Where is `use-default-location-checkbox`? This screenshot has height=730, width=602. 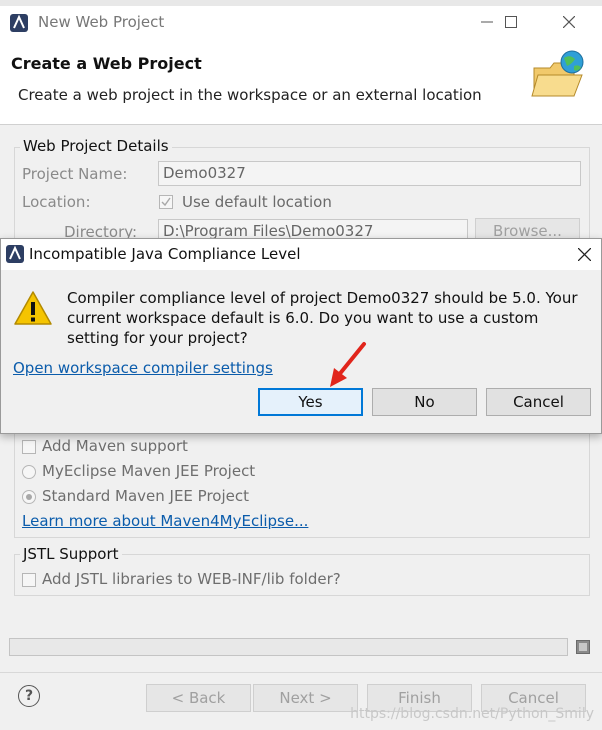 use-default-location-checkbox is located at coordinates (166, 202).